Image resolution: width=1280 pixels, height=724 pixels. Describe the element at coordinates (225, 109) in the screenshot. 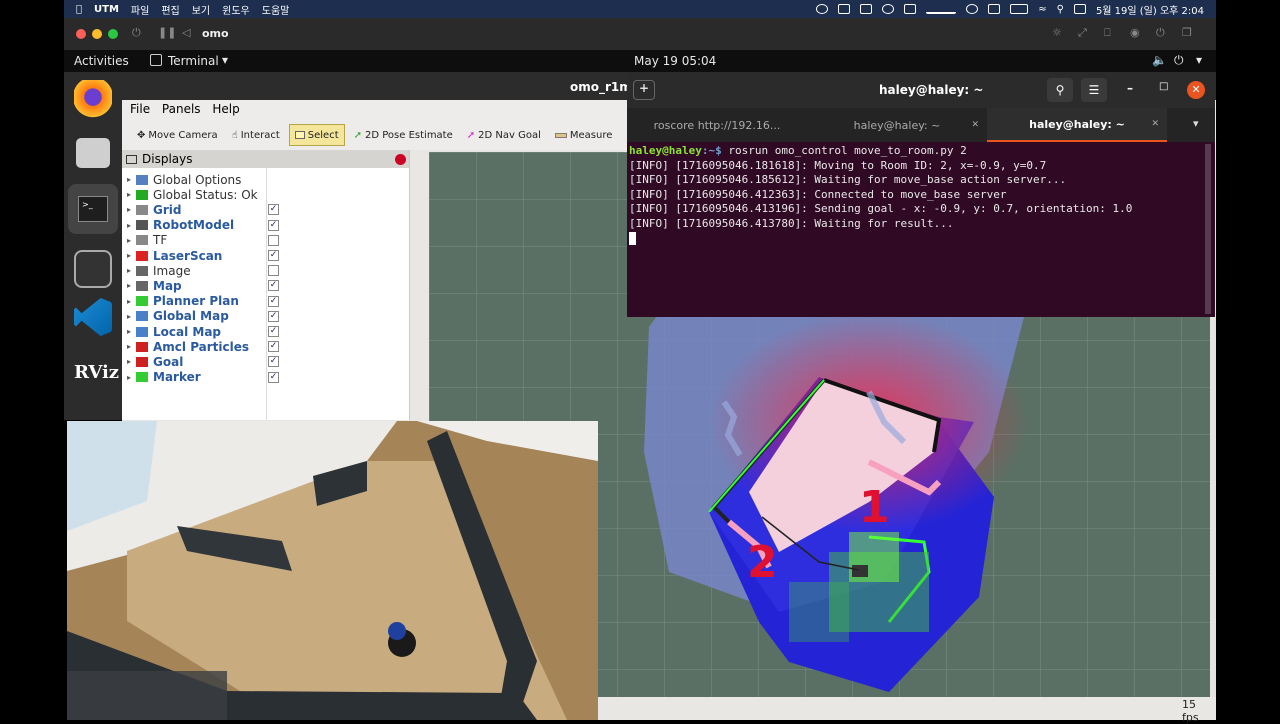

I see `menu-help-rviz: Help` at that location.